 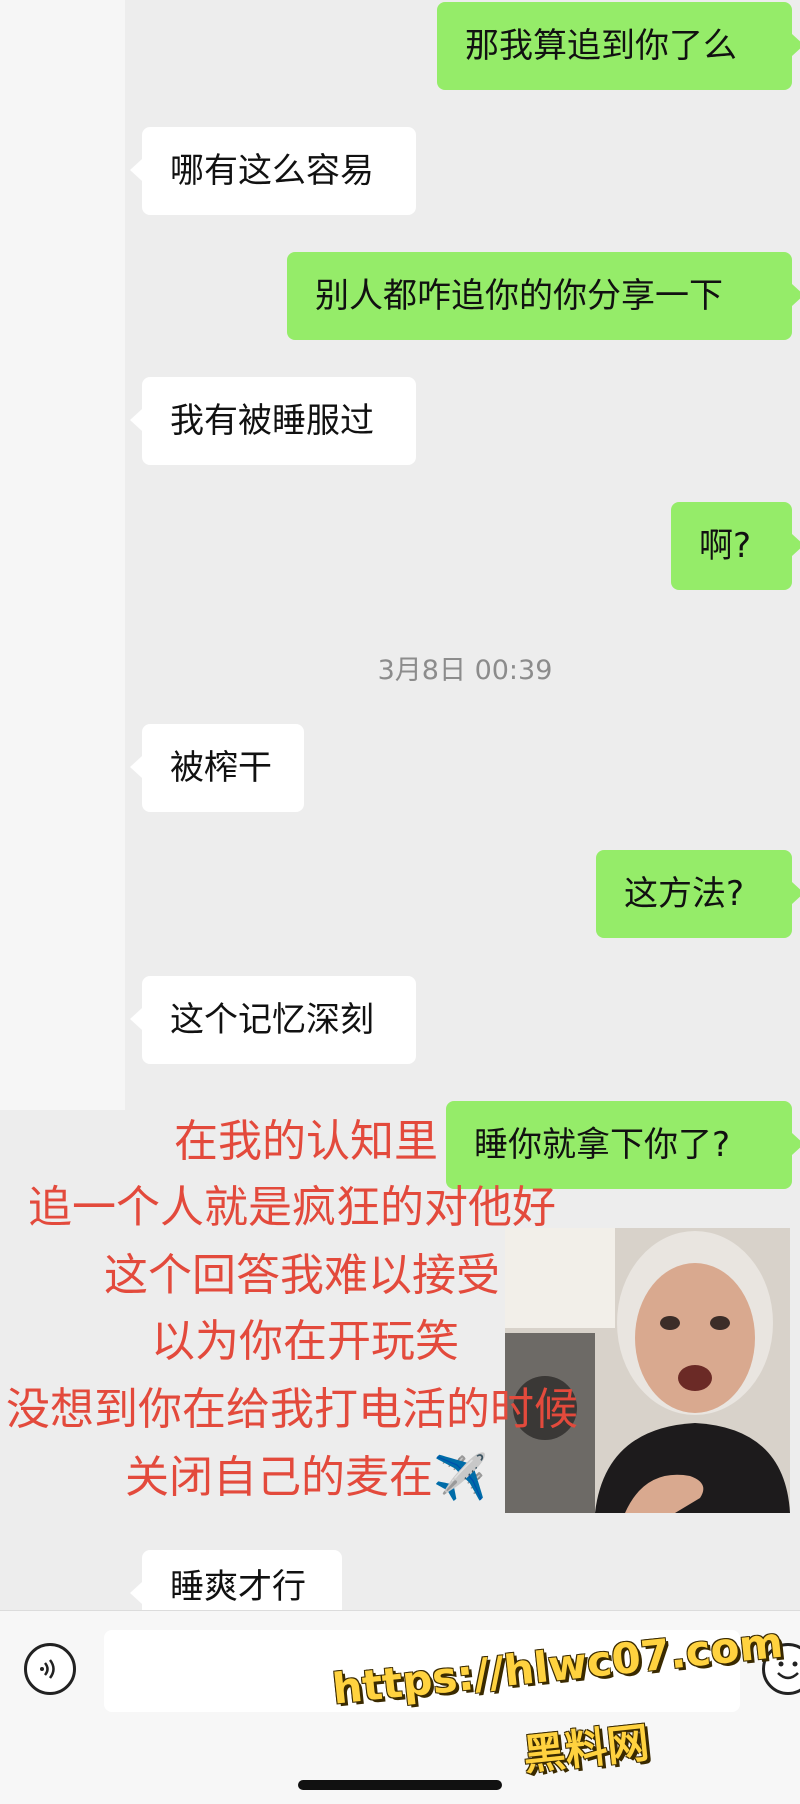 I want to click on message-bubble-outgoing: 那我算追到你了么, so click(x=618, y=46).